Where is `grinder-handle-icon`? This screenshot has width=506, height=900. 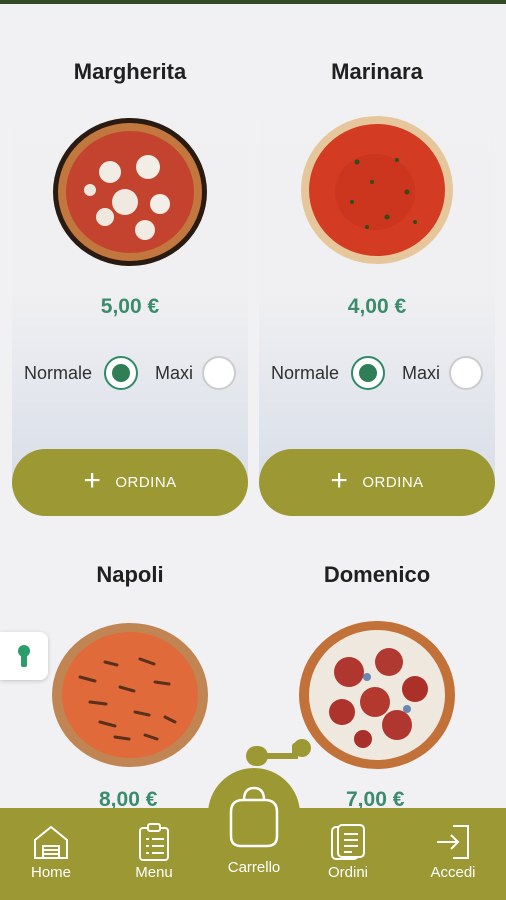
grinder-handle-icon is located at coordinates (278, 752).